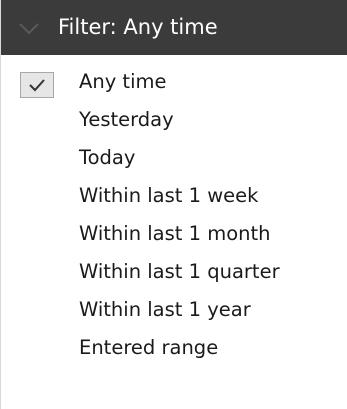 The image size is (347, 409). Describe the element at coordinates (165, 309) in the screenshot. I see `menu-item-label: Within last 1 year` at that location.